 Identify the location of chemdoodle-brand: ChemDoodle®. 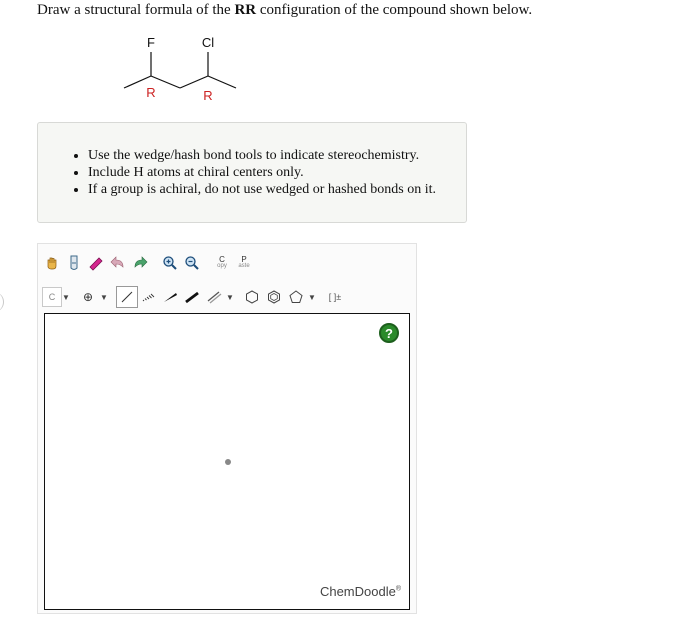
(360, 591).